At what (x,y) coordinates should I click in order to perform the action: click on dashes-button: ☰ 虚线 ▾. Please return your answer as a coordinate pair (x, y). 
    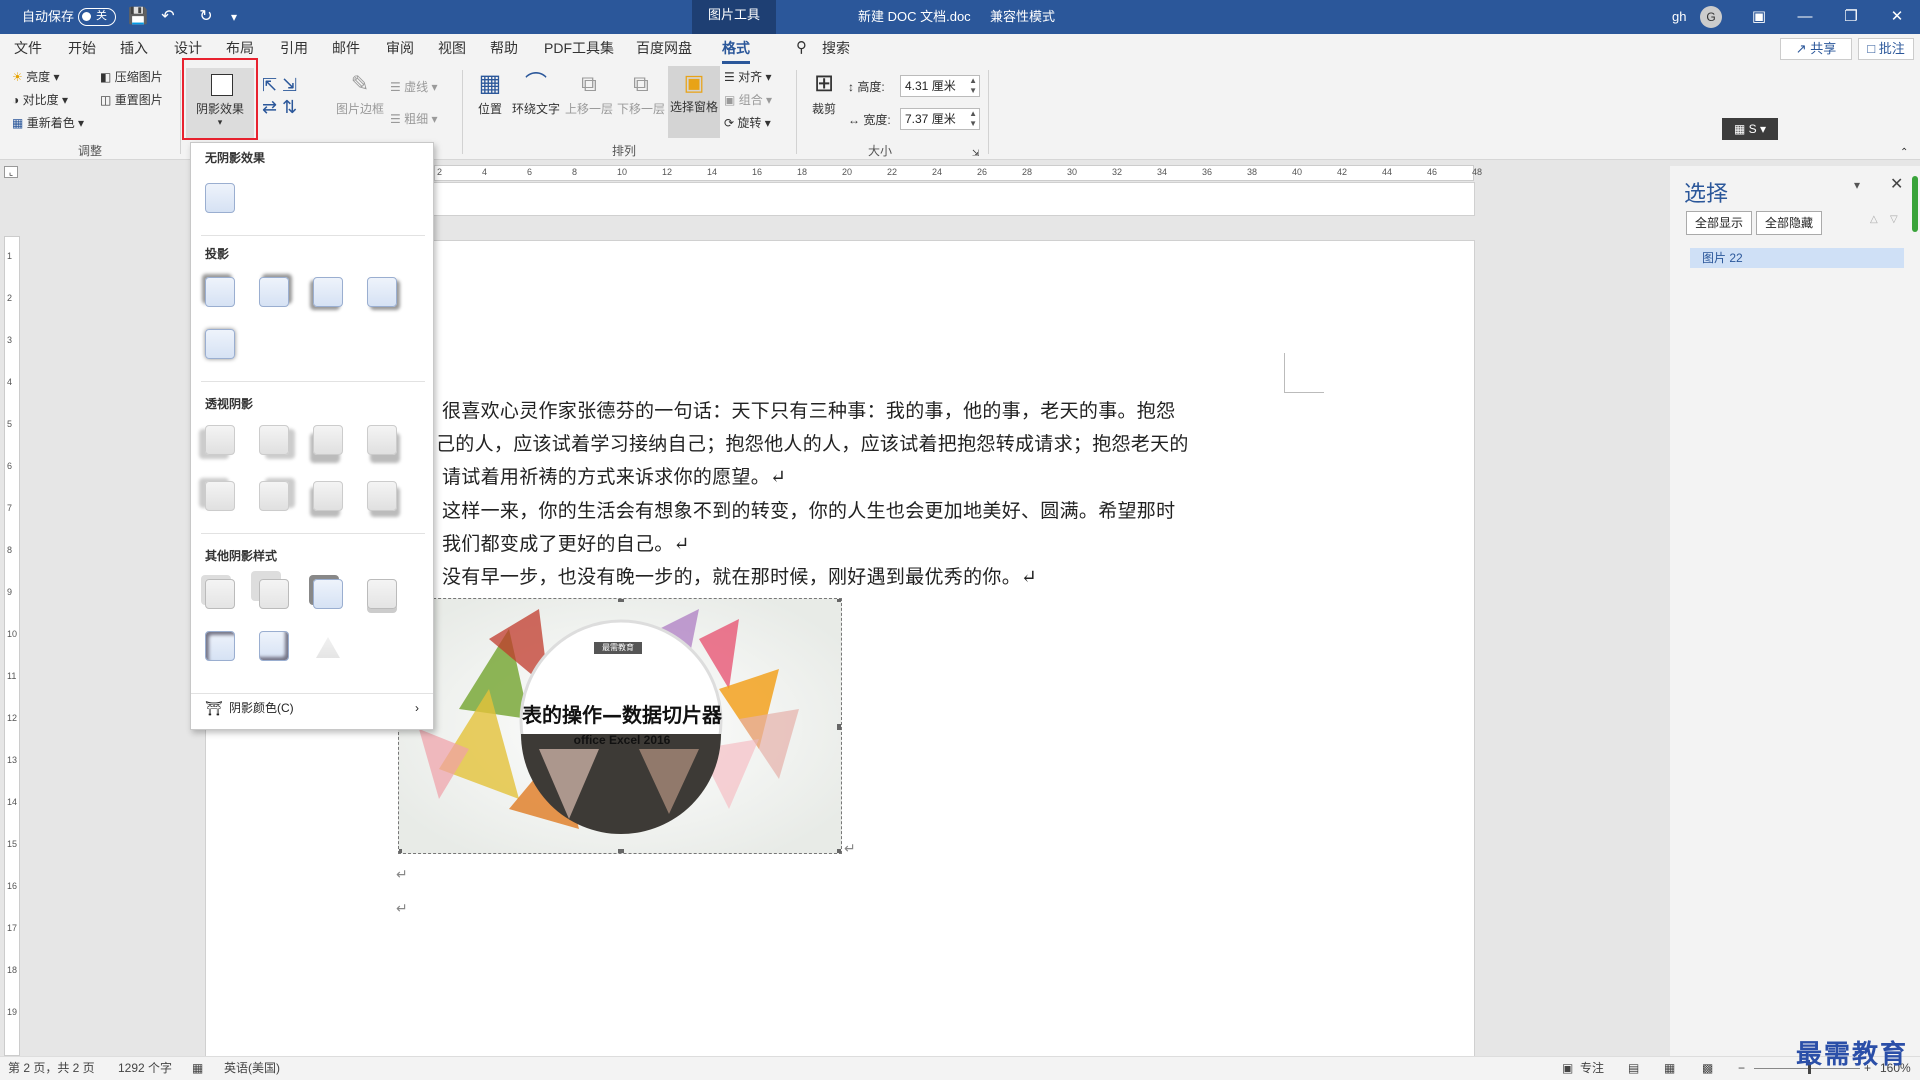
    Looking at the image, I should click on (413, 87).